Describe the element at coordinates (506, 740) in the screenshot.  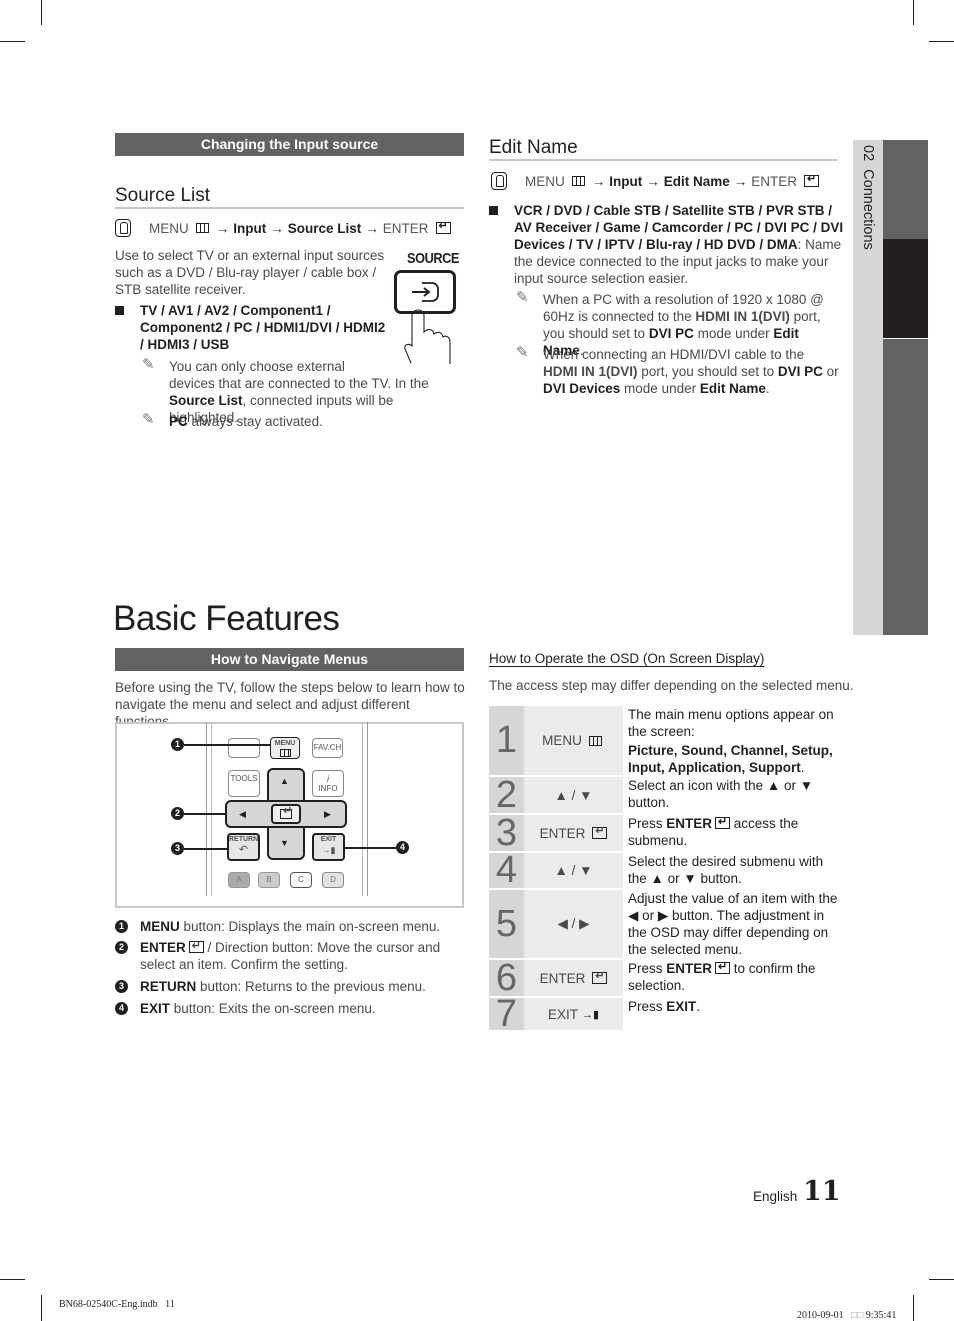
I see `step-number: 1` at that location.